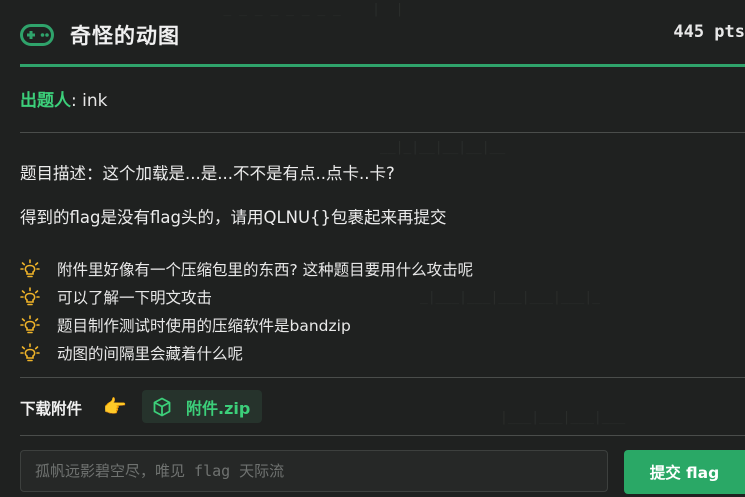 The width and height of the screenshot is (745, 497). Describe the element at coordinates (218, 408) in the screenshot. I see `attachment-file-name: 附件.zip` at that location.